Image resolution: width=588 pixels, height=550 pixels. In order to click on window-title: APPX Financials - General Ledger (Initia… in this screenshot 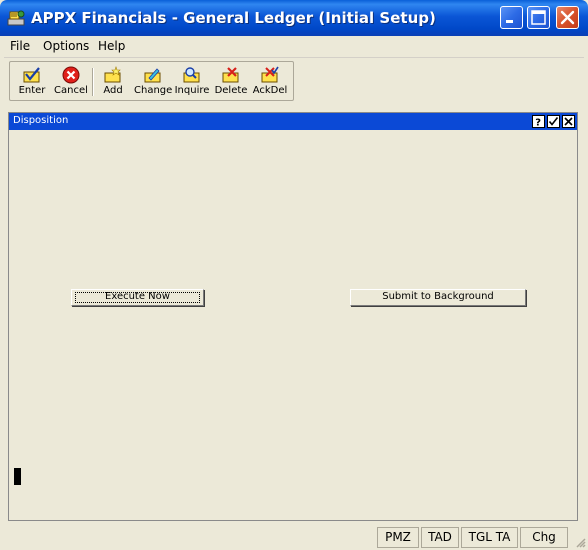, I will do `click(233, 18)`.